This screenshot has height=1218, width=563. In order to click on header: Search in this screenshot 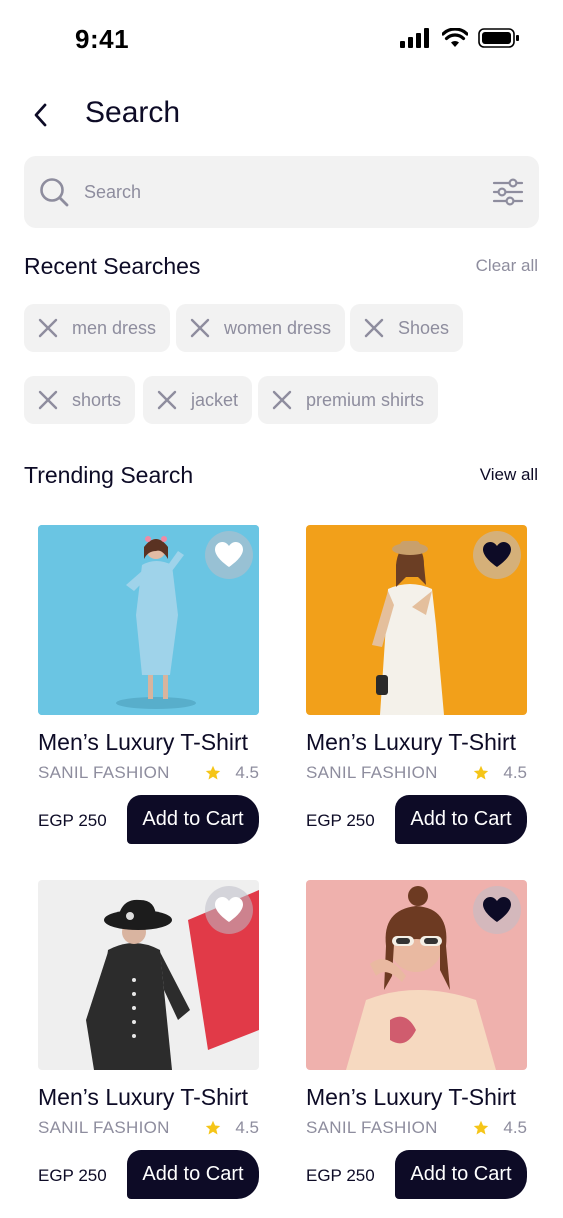, I will do `click(281, 114)`.